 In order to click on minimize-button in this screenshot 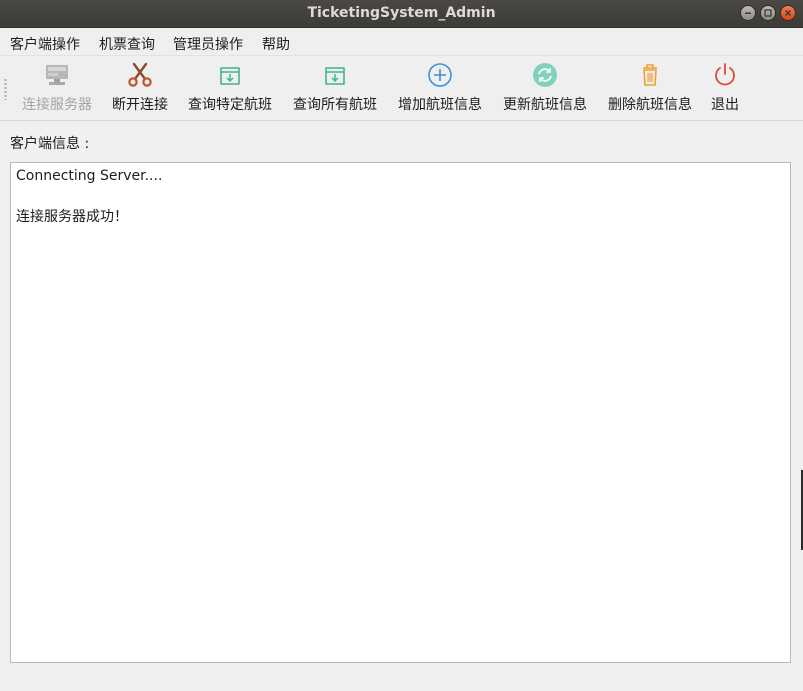, I will do `click(748, 13)`.